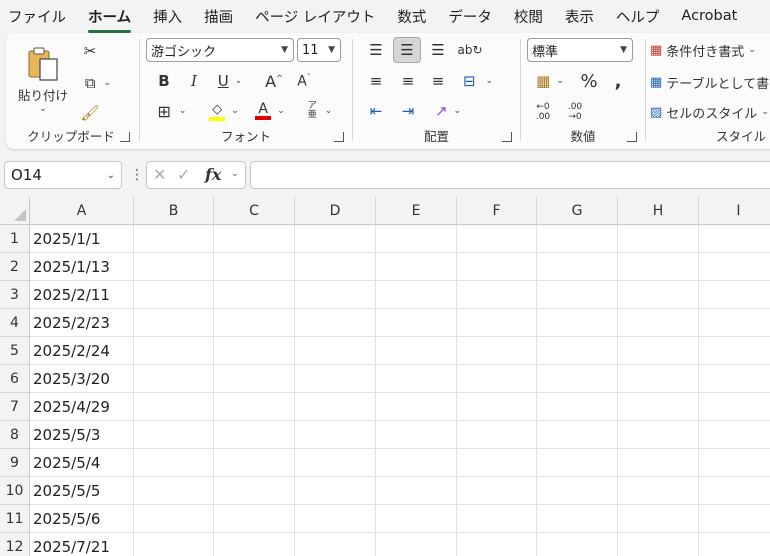 The width and height of the screenshot is (770, 556). I want to click on row-header: 10, so click(15, 491).